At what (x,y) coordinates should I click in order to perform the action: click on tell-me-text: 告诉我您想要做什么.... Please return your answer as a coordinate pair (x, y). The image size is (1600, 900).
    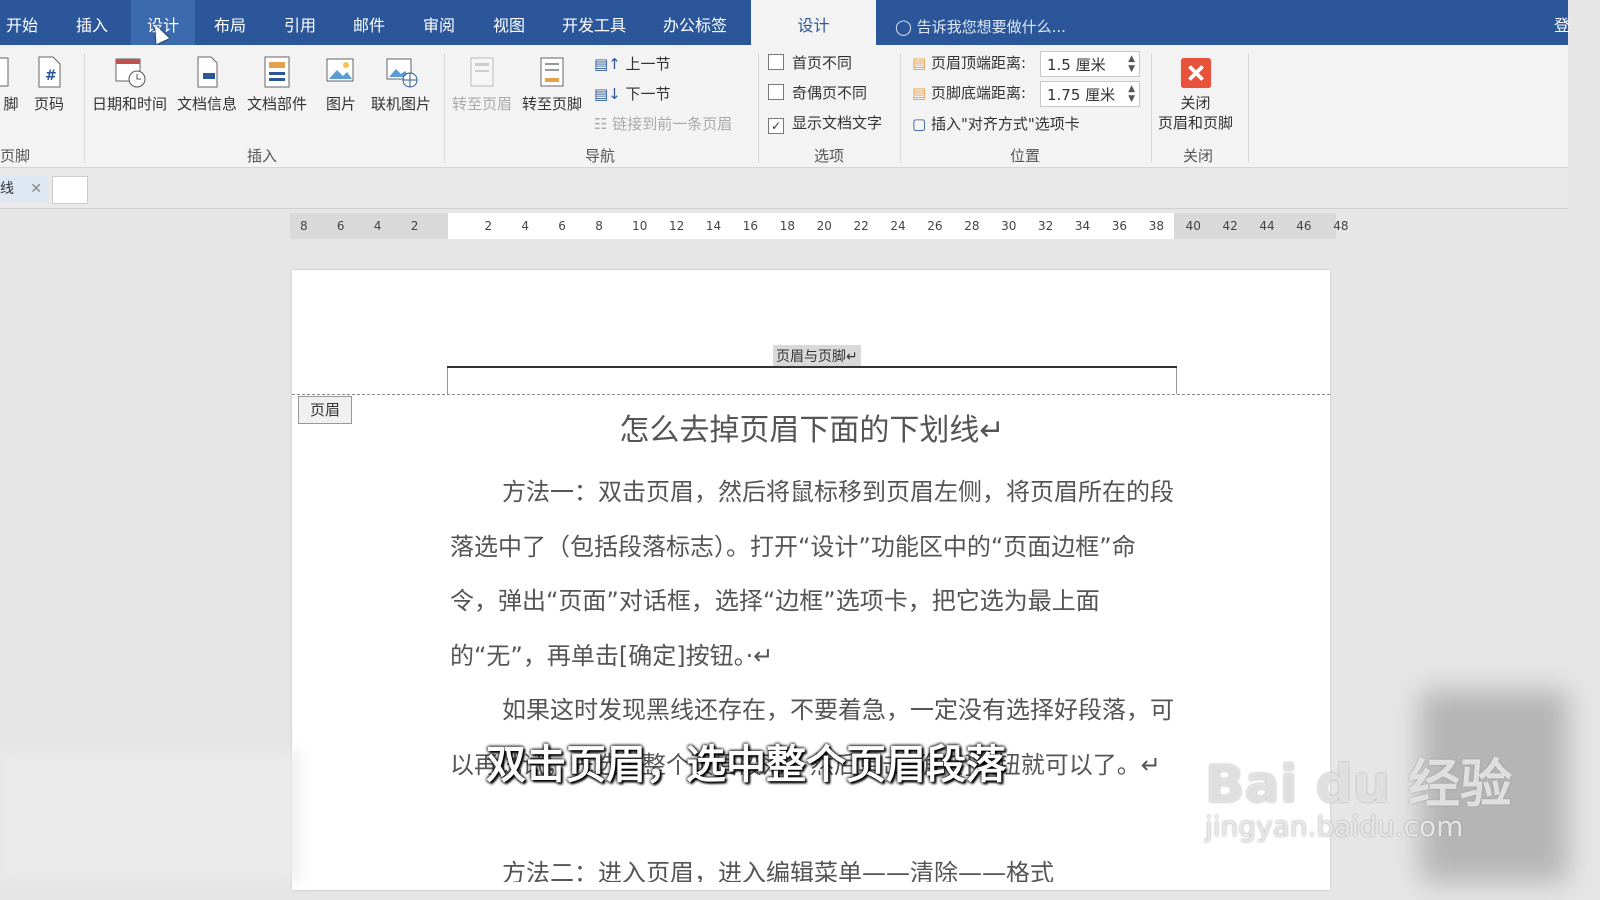
    Looking at the image, I should click on (991, 27).